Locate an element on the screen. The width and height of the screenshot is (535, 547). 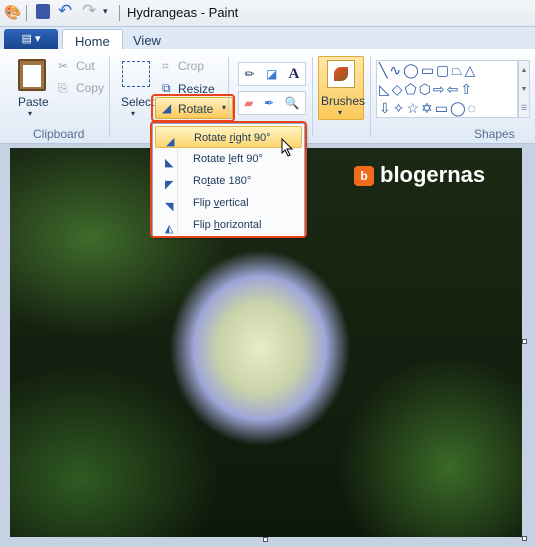
tab-home: Home is located at coordinates (92, 40).